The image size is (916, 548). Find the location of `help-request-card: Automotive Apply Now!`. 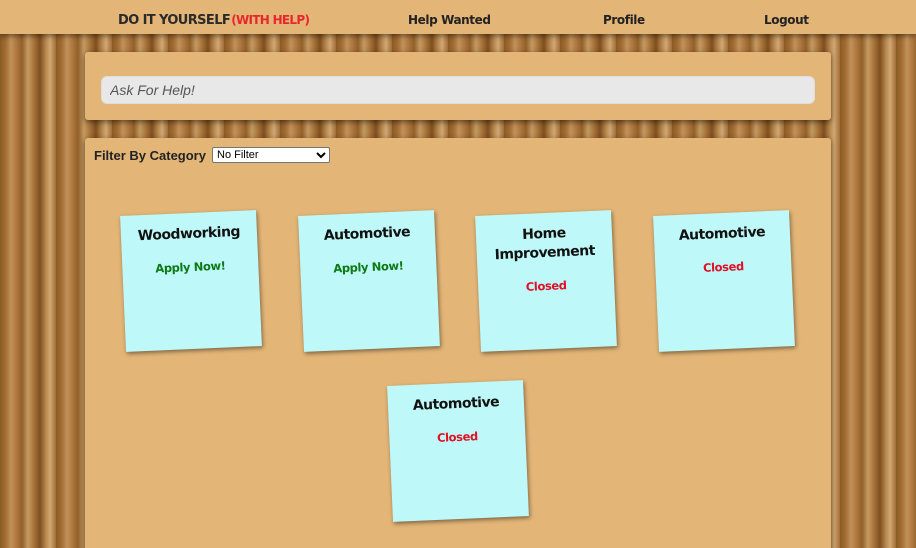

help-request-card: Automotive Apply Now! is located at coordinates (369, 281).